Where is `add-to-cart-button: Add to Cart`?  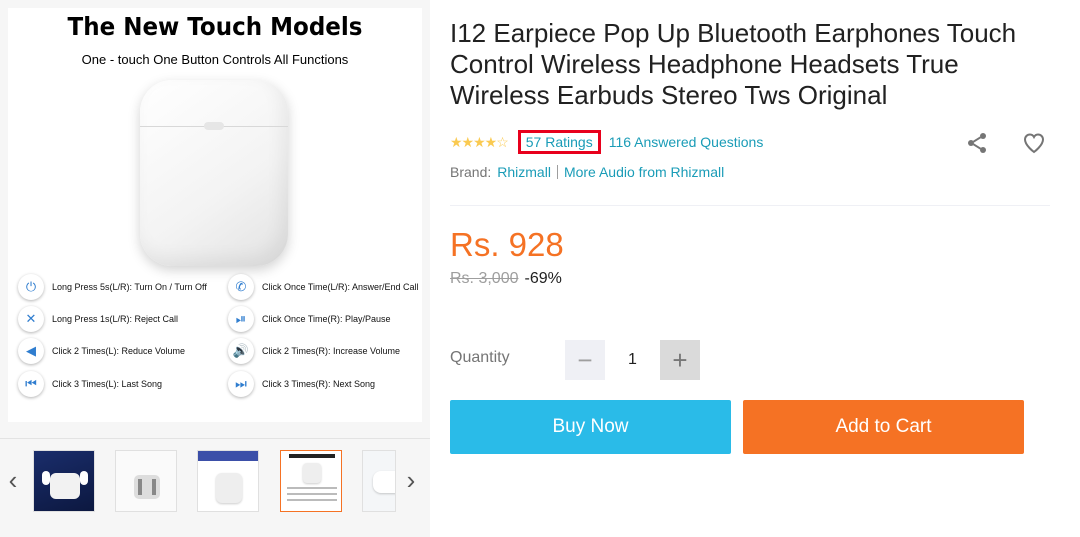
add-to-cart-button: Add to Cart is located at coordinates (883, 427).